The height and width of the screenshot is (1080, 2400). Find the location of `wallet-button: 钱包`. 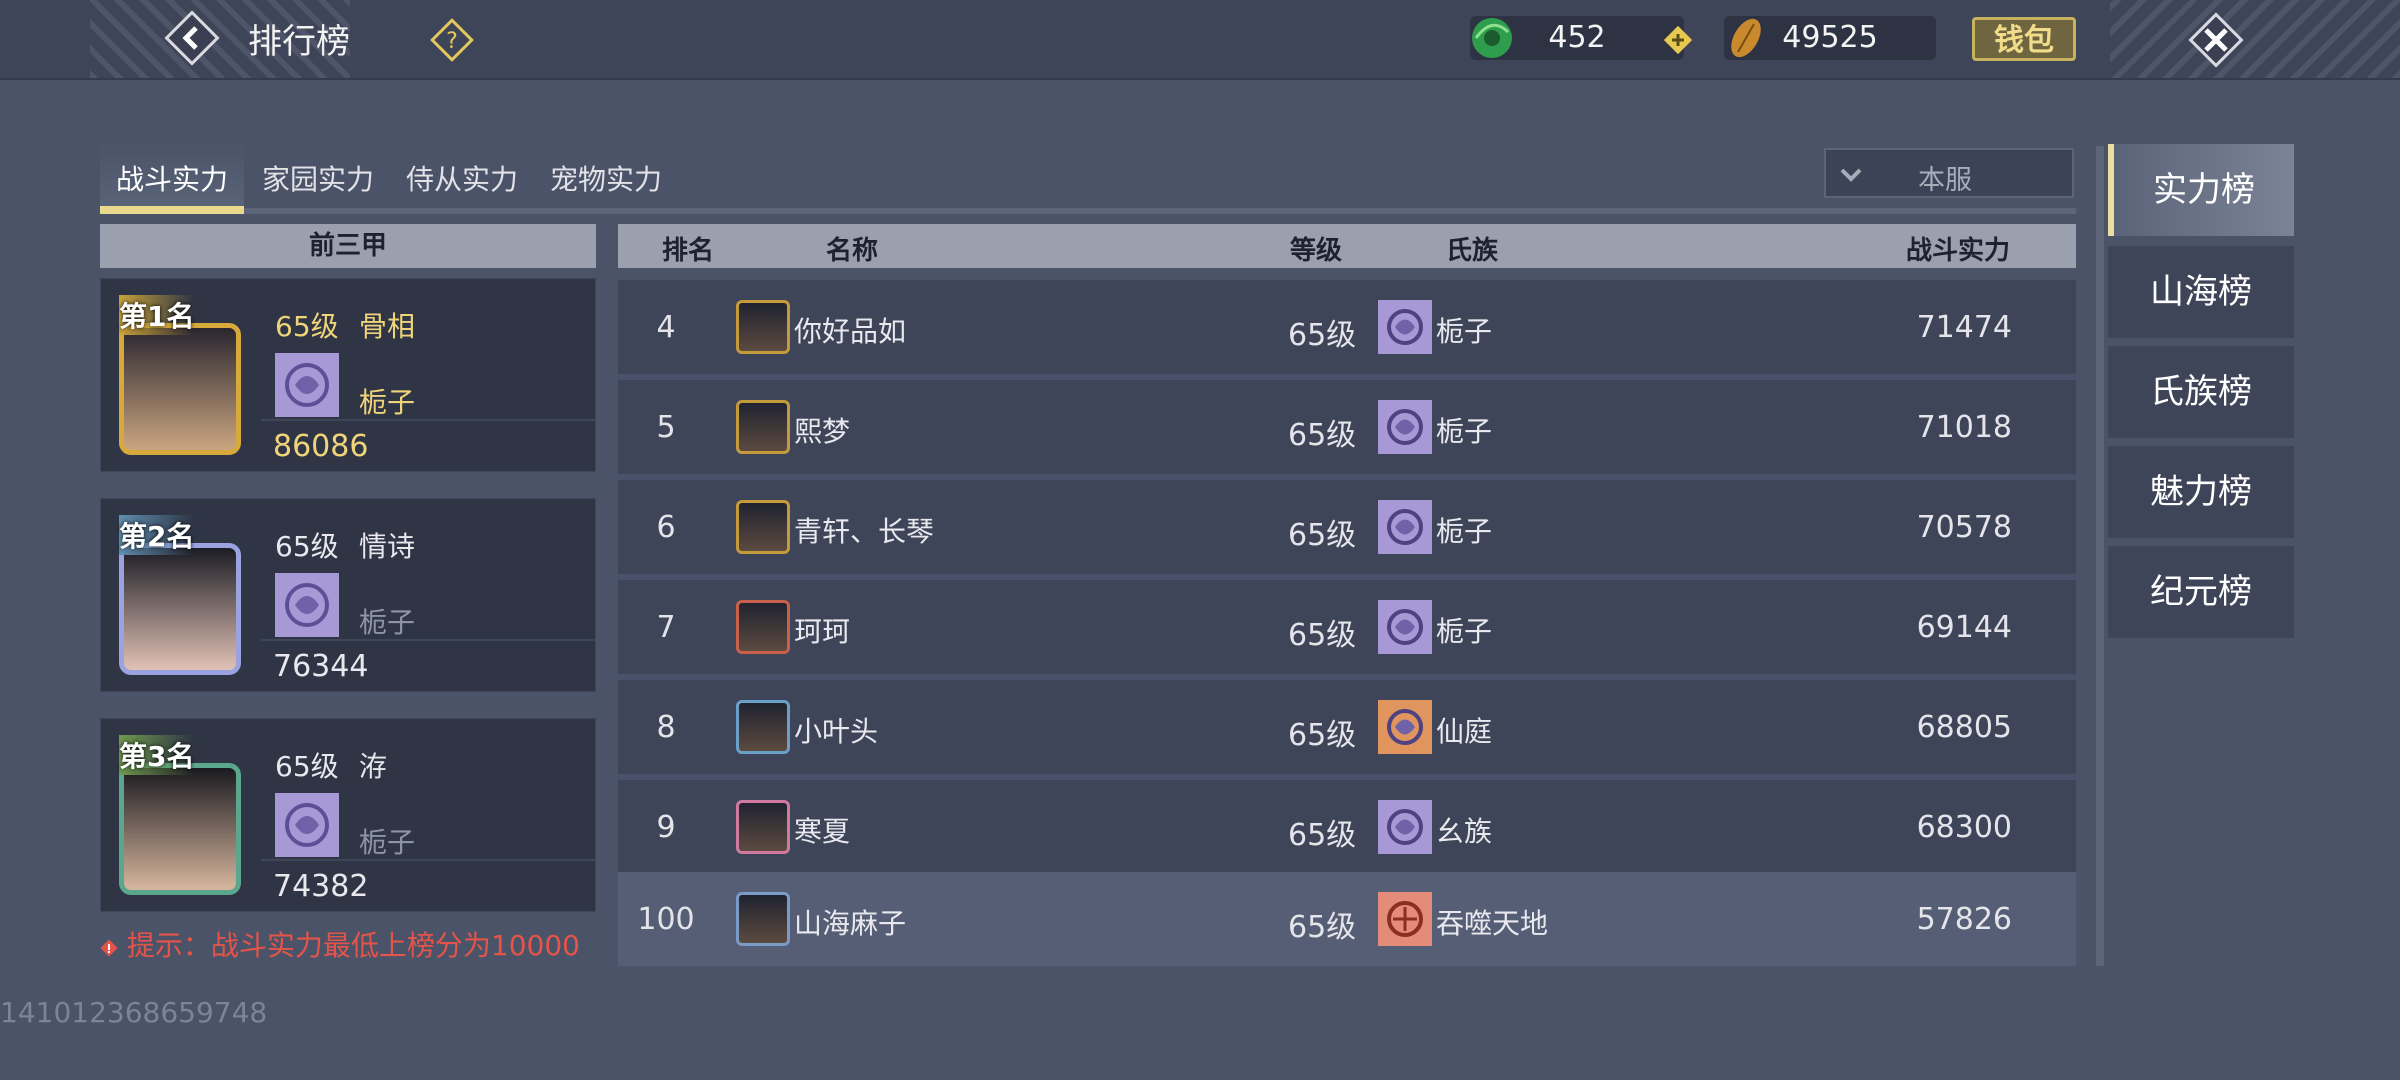

wallet-button: 钱包 is located at coordinates (2024, 39).